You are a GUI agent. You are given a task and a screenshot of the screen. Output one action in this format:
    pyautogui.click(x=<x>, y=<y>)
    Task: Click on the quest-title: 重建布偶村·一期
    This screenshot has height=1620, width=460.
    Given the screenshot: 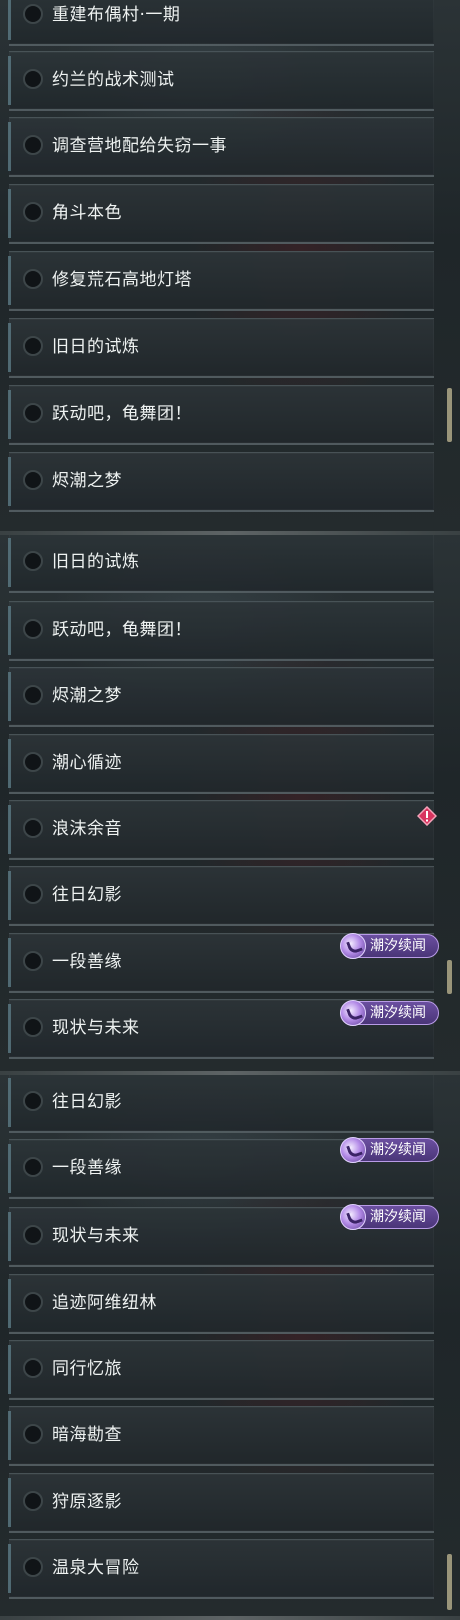 What is the action you would take?
    pyautogui.click(x=116, y=15)
    